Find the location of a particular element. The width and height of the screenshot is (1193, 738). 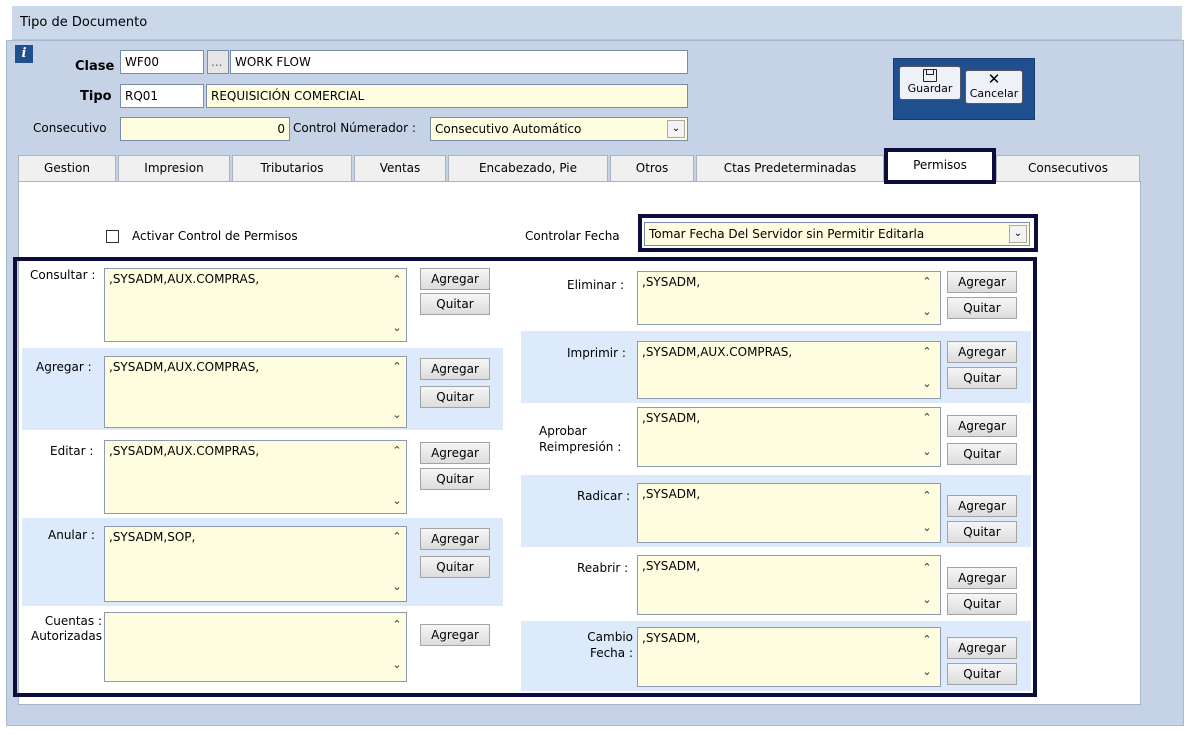

tab-tributarios: Tributarios is located at coordinates (292, 168).